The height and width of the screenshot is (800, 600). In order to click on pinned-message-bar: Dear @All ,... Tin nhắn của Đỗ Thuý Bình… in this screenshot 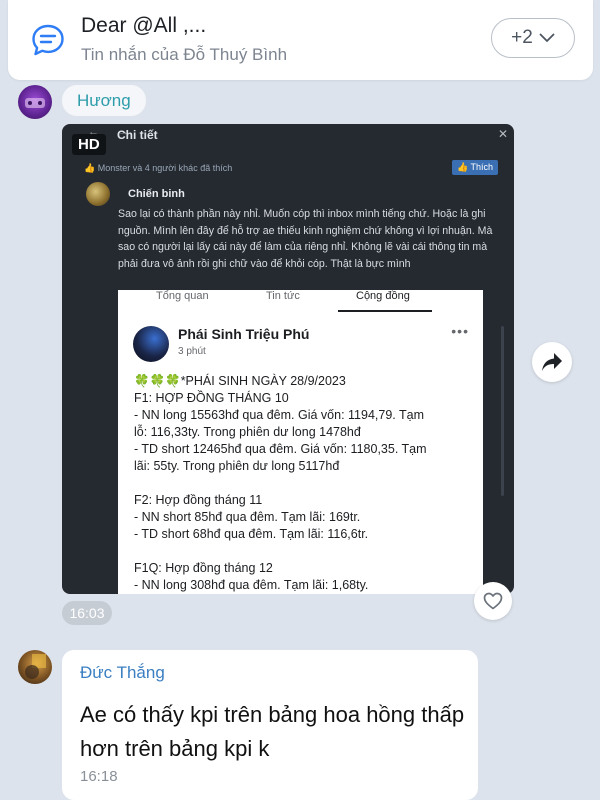, I will do `click(300, 40)`.